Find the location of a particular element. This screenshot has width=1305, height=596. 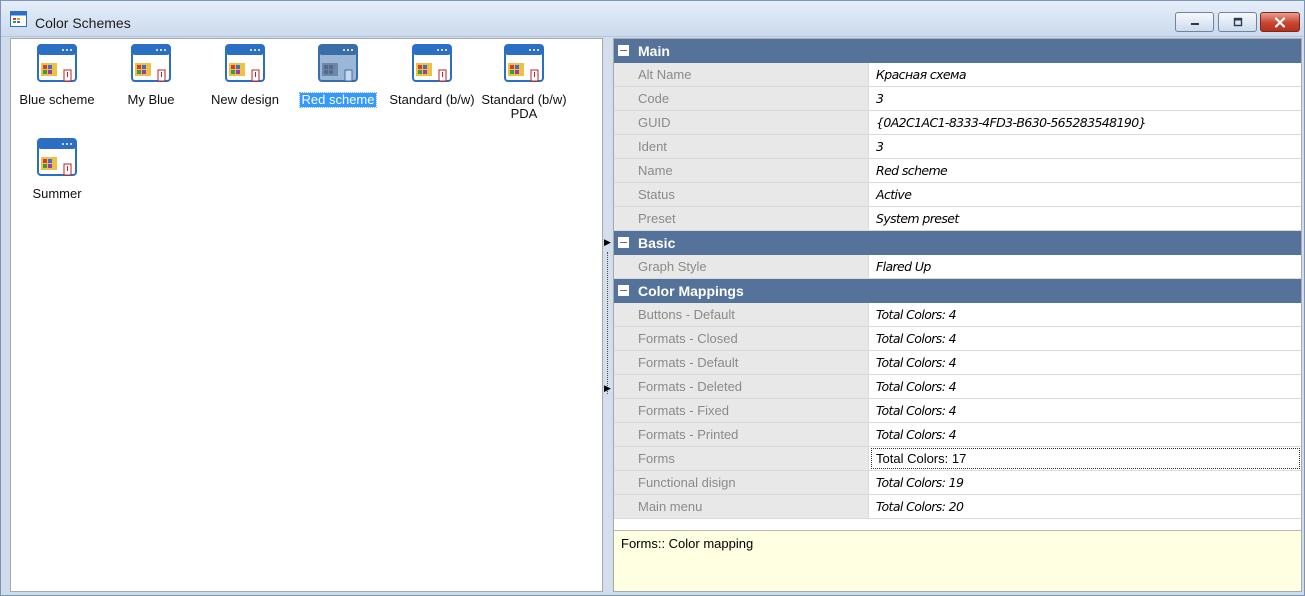

title-bar: Color Schemes is located at coordinates (652, 19).